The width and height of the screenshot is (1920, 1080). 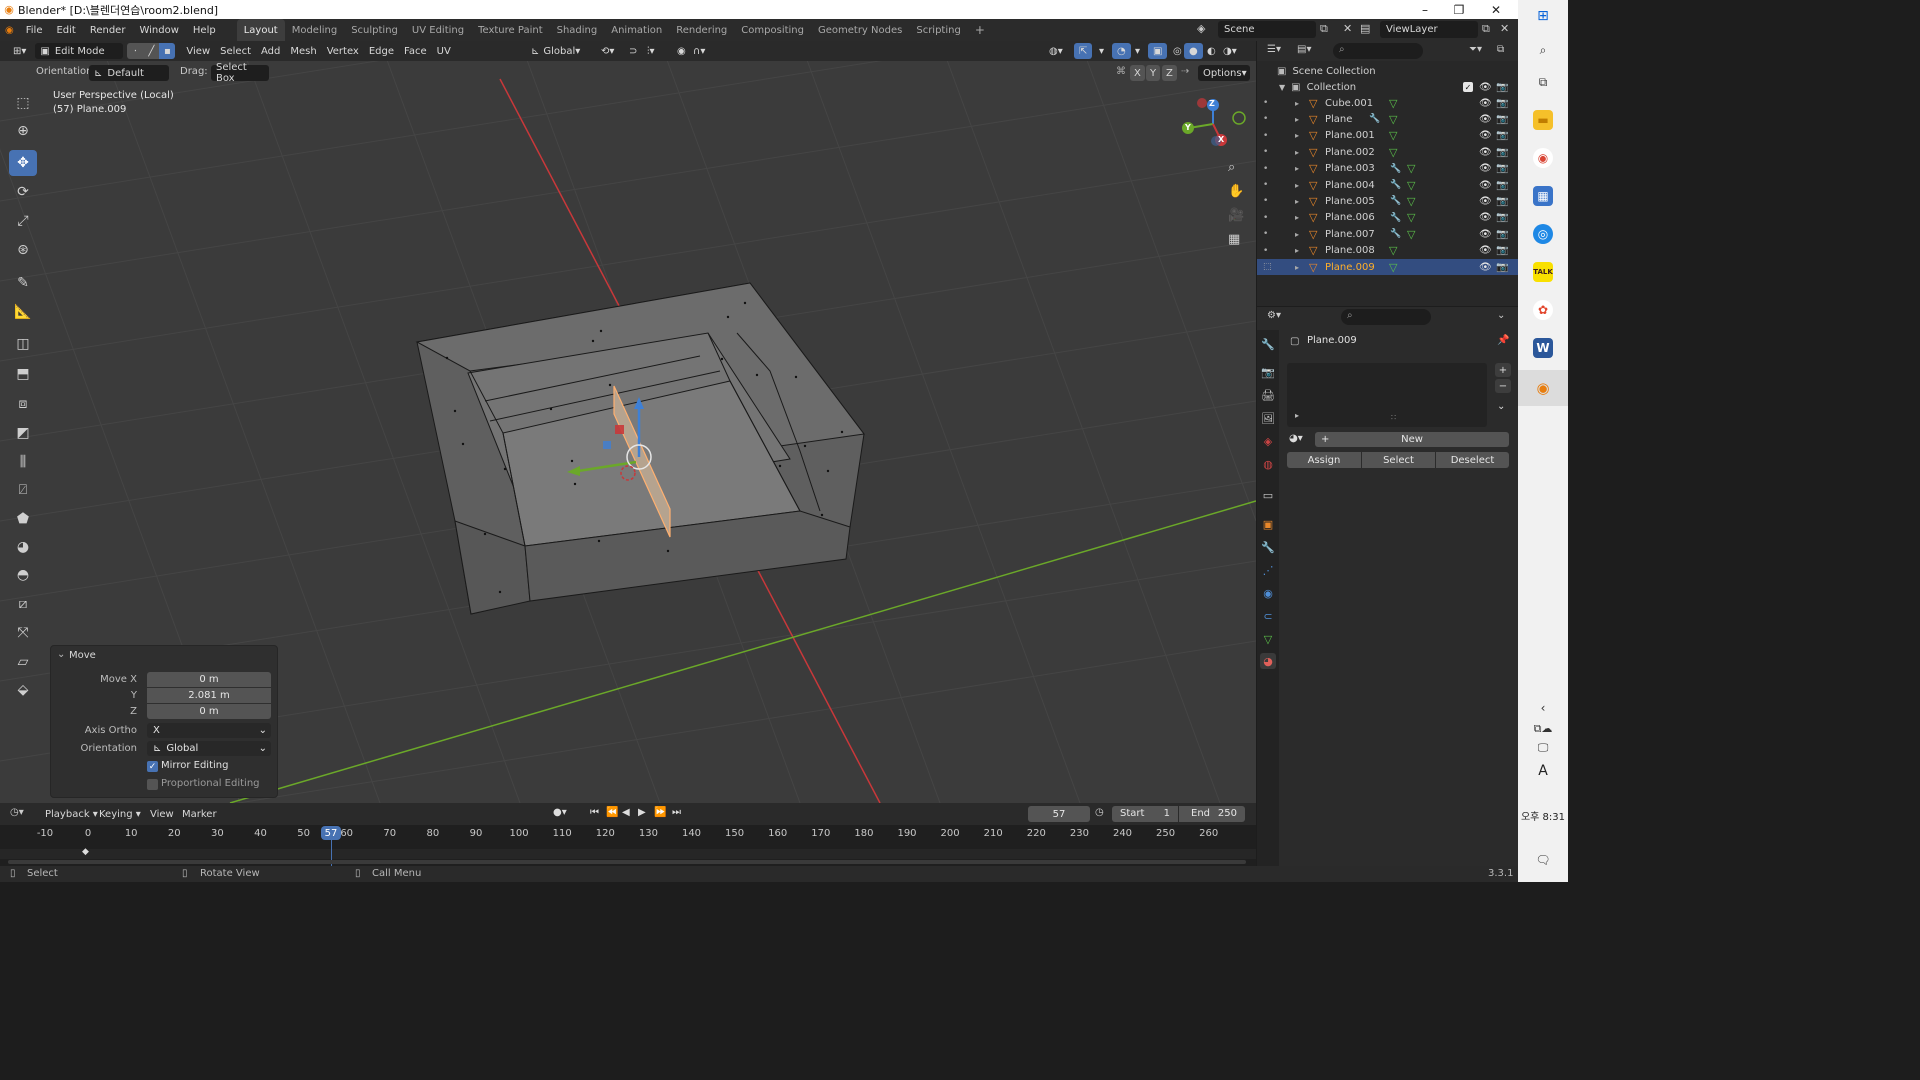 What do you see at coordinates (1304, 49) in the screenshot?
I see `display-mode-icon: ▤▾` at bounding box center [1304, 49].